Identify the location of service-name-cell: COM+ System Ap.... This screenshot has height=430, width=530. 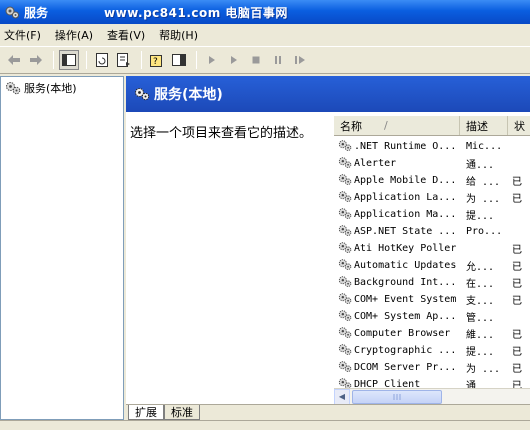
(397, 317).